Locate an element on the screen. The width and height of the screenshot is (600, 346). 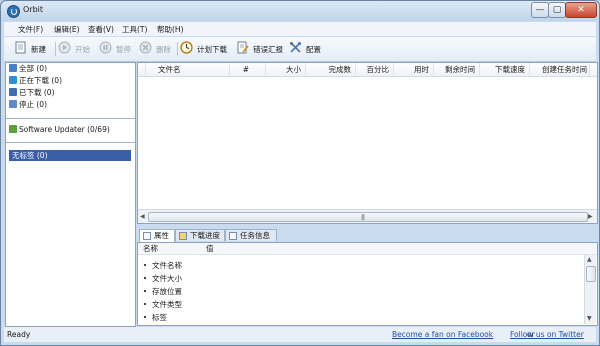
property-row: 存放位置 is located at coordinates (163, 291).